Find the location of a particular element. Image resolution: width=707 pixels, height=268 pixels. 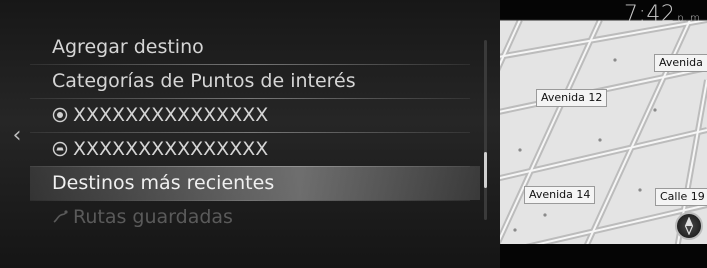

menu-item-poi-shortcut-1: XXXXXXXXXXXXXXX is located at coordinates (255, 115).